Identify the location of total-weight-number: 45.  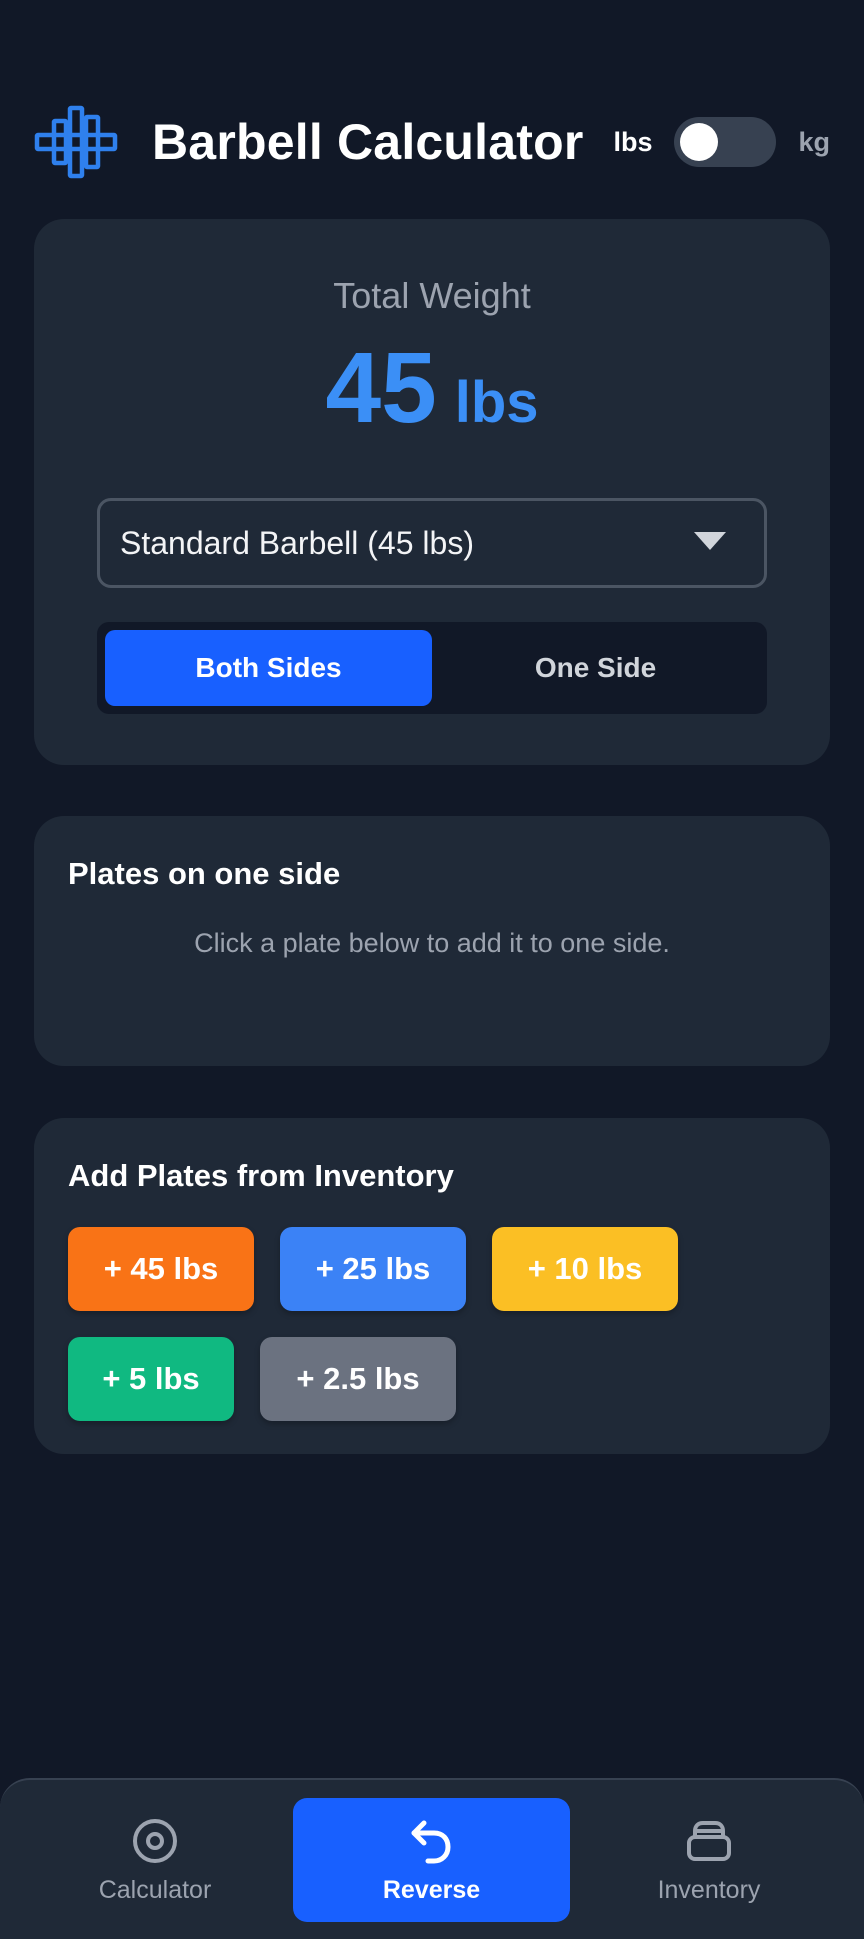
(381, 388).